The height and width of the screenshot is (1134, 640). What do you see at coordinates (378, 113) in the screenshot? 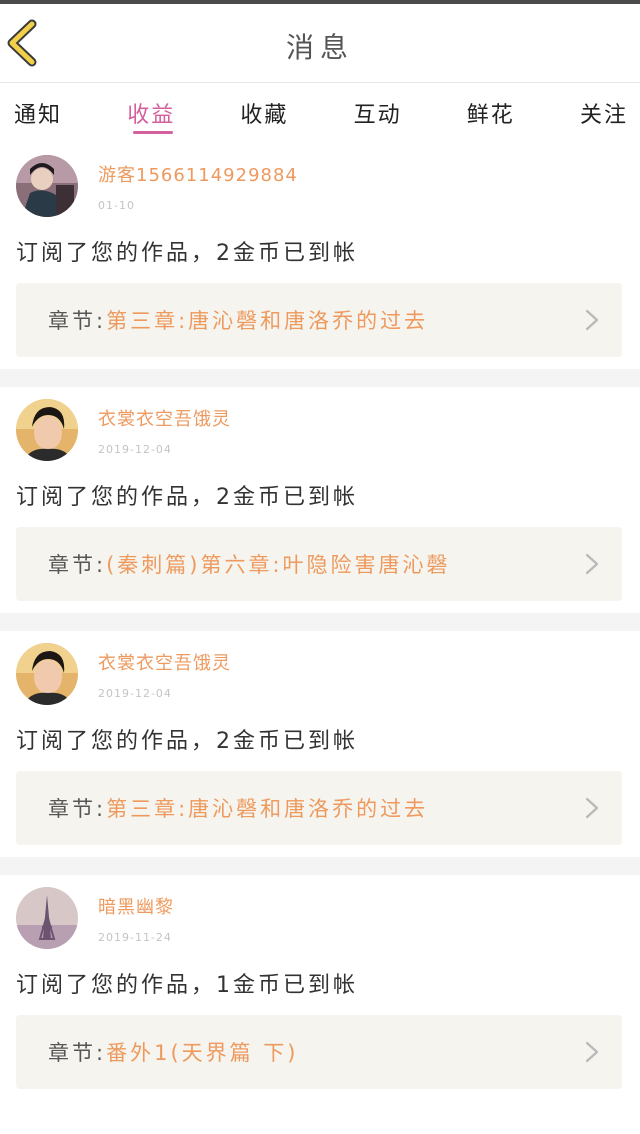
I see `tab-interactions: 互动` at bounding box center [378, 113].